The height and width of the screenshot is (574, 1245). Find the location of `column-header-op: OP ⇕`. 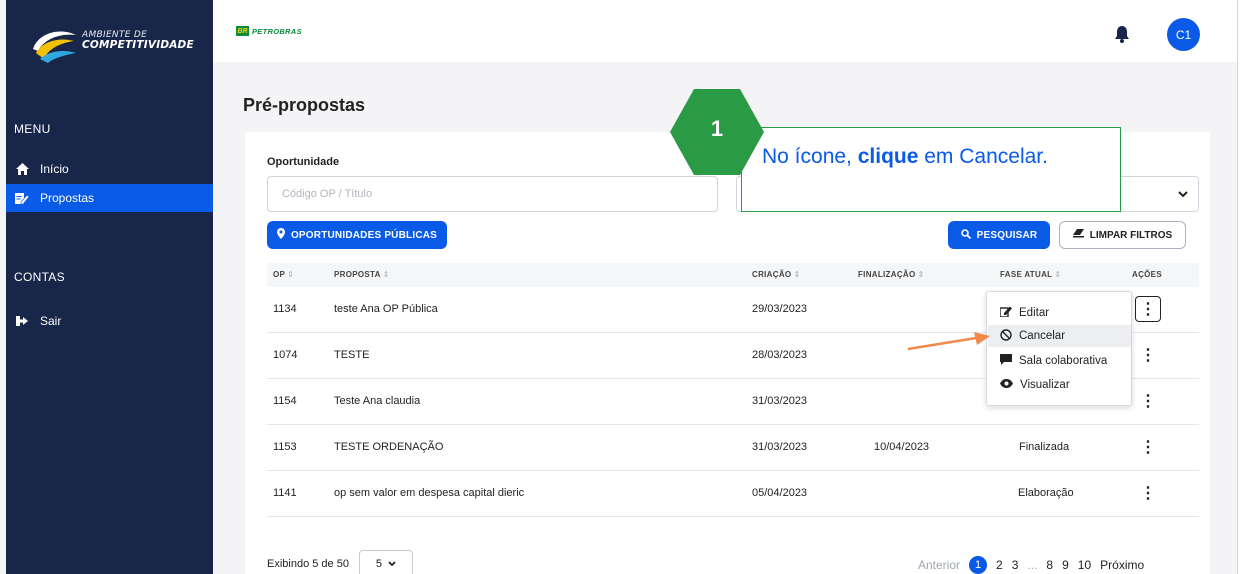

column-header-op: OP ⇕ is located at coordinates (283, 274).